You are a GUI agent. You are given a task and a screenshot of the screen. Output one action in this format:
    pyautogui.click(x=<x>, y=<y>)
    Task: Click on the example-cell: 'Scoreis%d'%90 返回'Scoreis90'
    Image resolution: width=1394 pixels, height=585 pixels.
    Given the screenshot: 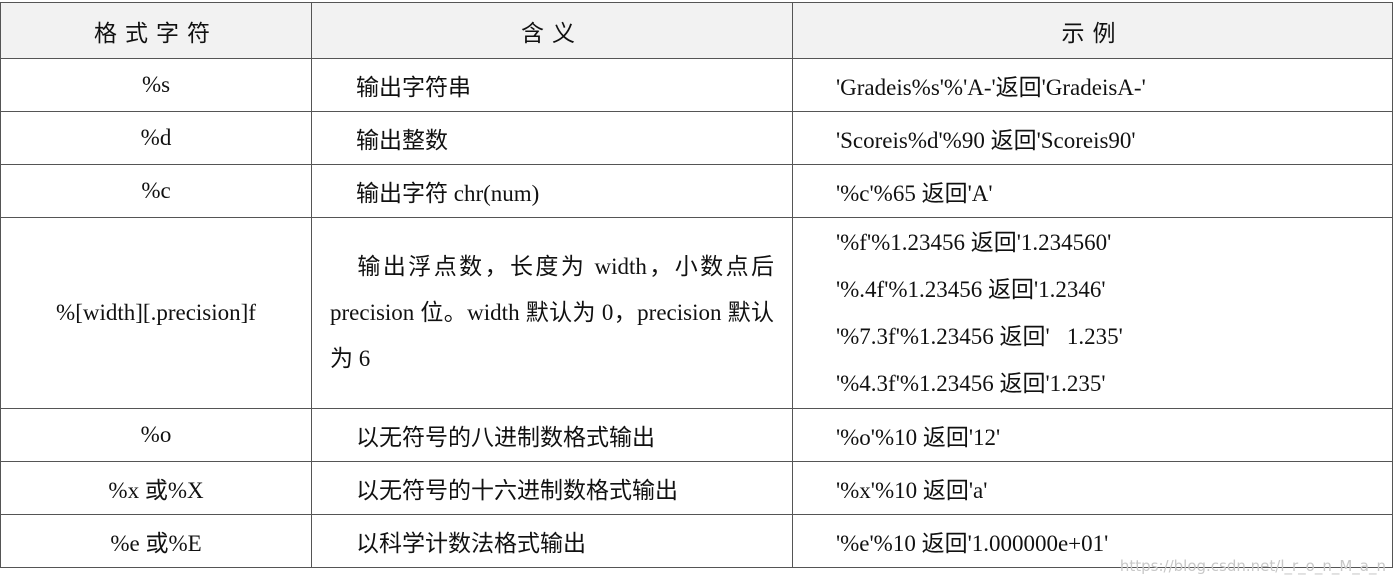 What is the action you would take?
    pyautogui.click(x=1092, y=138)
    